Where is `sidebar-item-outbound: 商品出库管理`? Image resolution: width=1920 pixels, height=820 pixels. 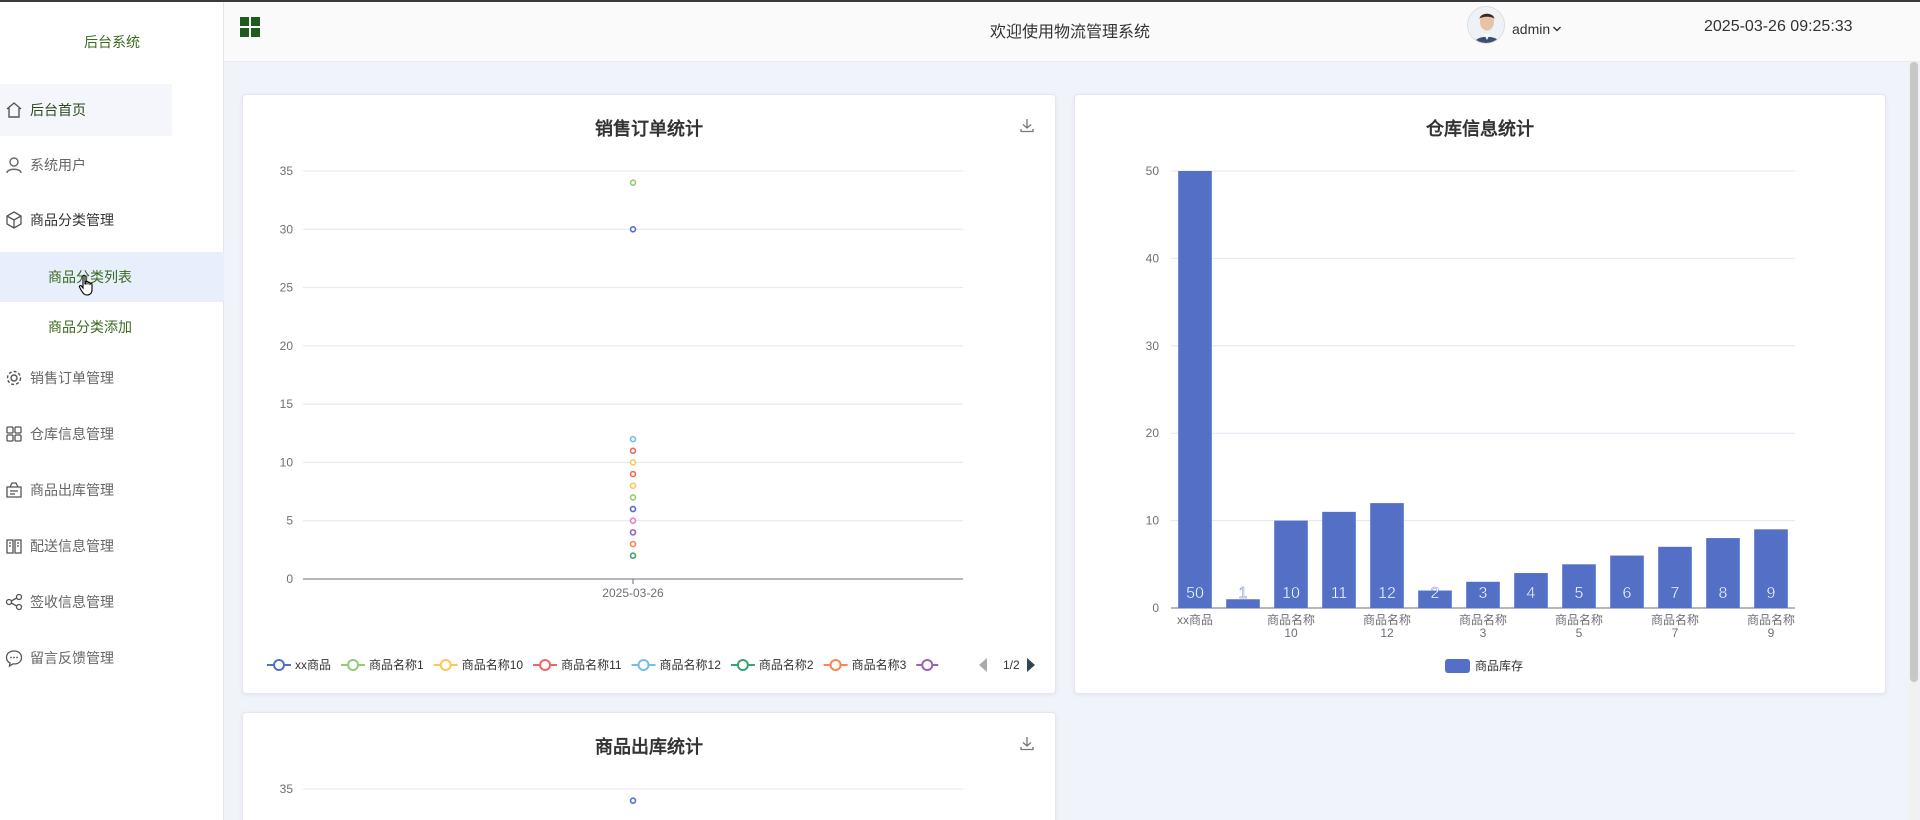
sidebar-item-outbound: 商品出库管理 is located at coordinates (112, 490).